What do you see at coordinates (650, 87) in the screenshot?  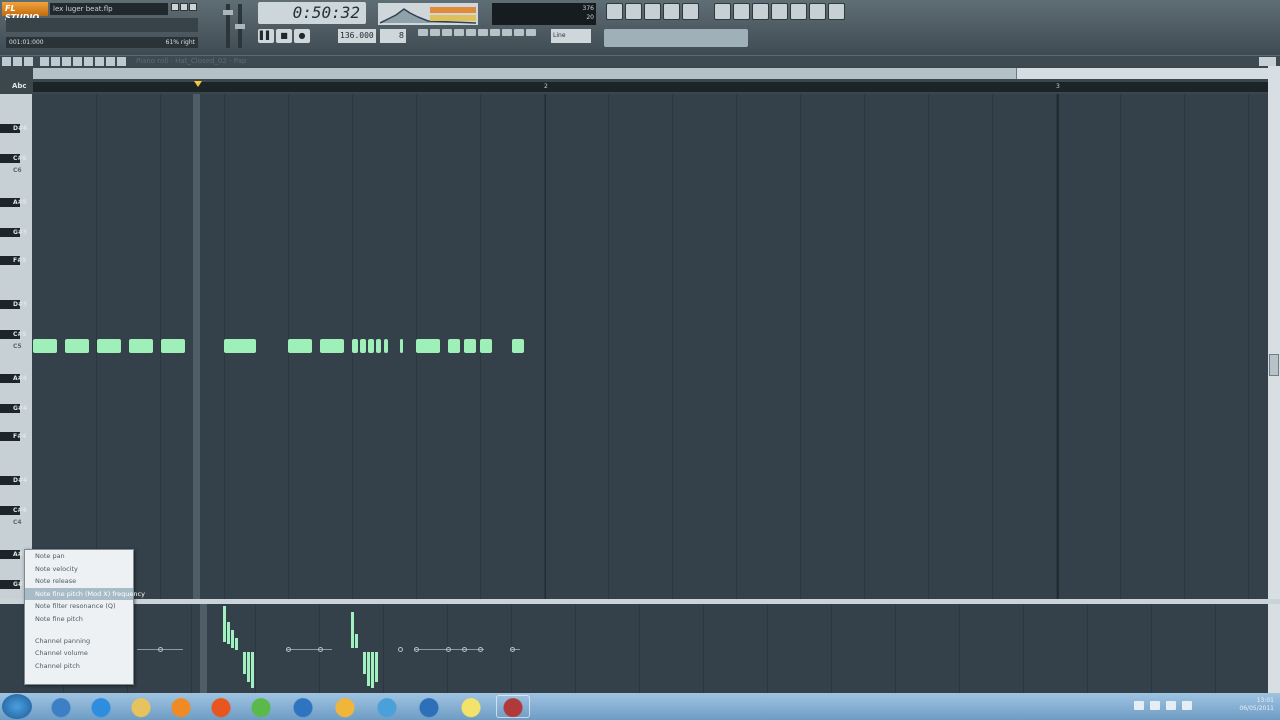 I see `bar-ruler: 2 3` at bounding box center [650, 87].